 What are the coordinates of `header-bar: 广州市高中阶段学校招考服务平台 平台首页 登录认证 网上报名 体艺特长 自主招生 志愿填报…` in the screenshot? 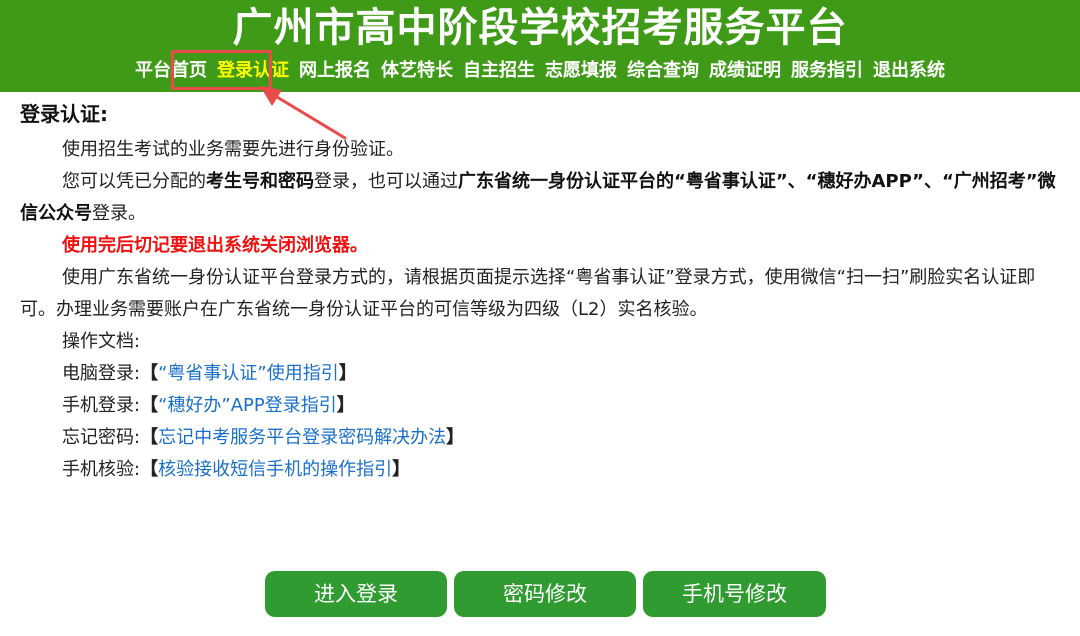 It's located at (540, 46).